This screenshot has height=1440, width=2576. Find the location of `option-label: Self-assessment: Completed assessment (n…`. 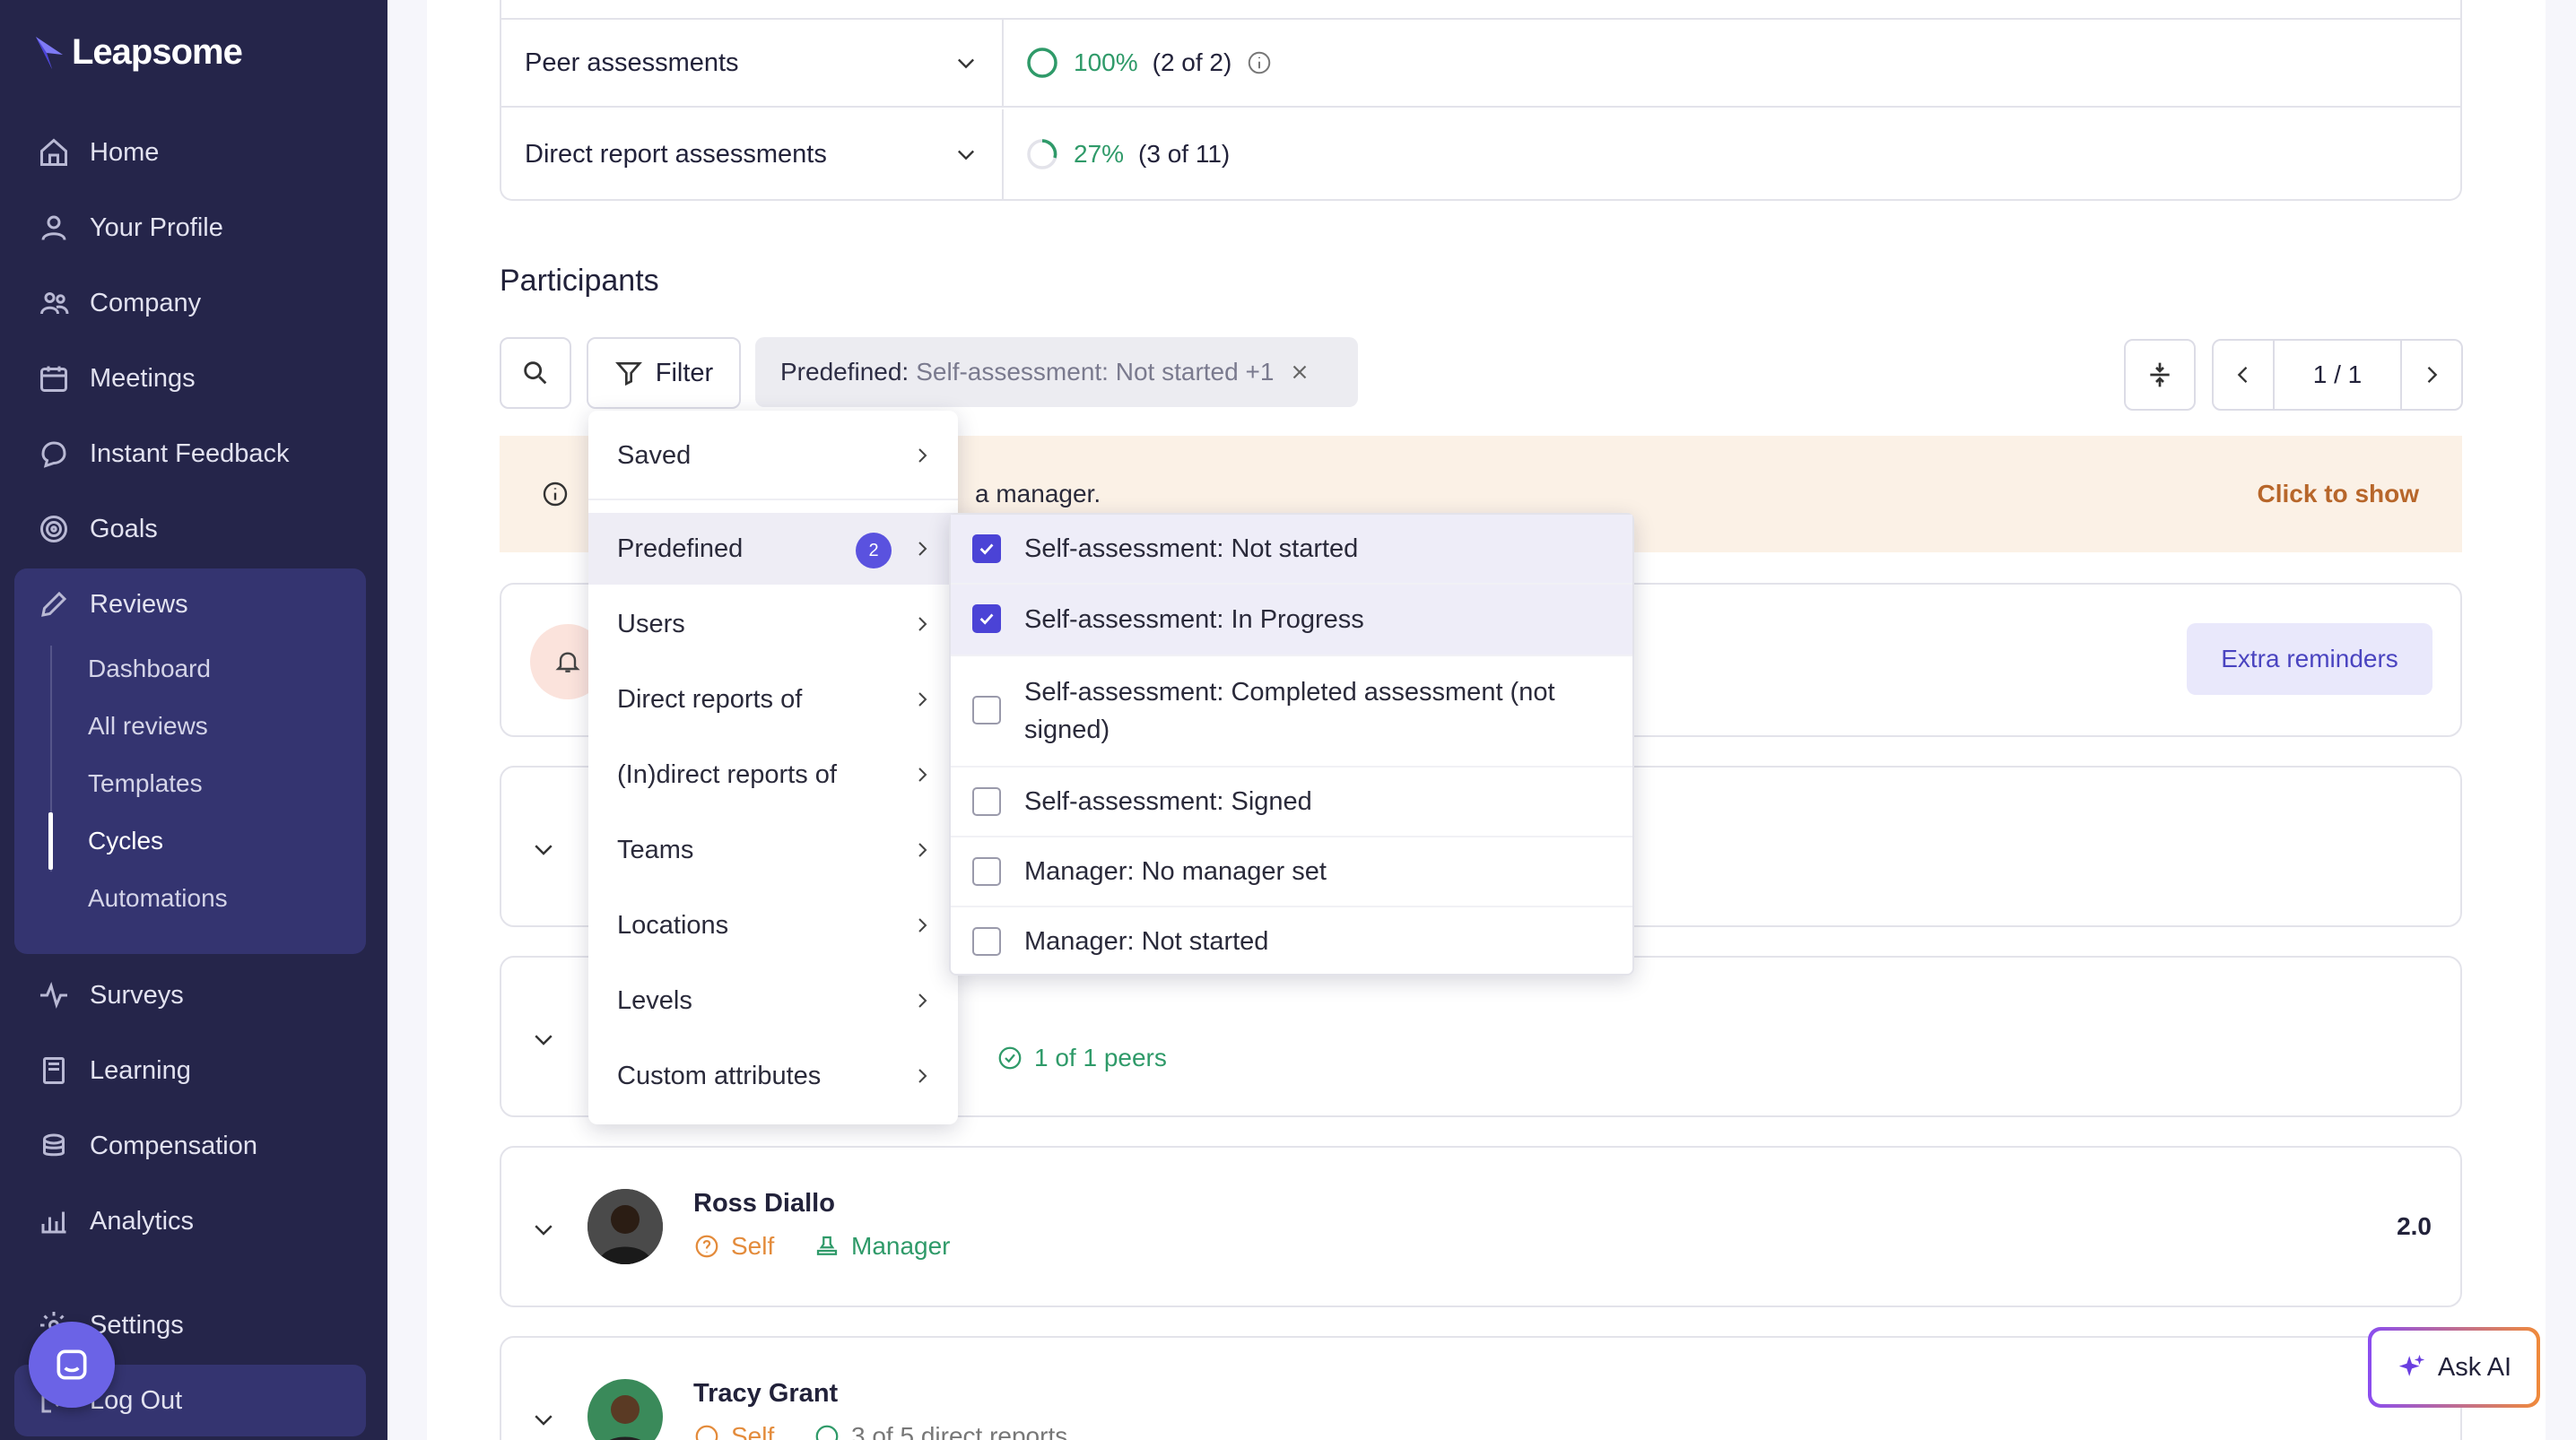

option-label: Self-assessment: Completed assessment (n… is located at coordinates (1289, 711).